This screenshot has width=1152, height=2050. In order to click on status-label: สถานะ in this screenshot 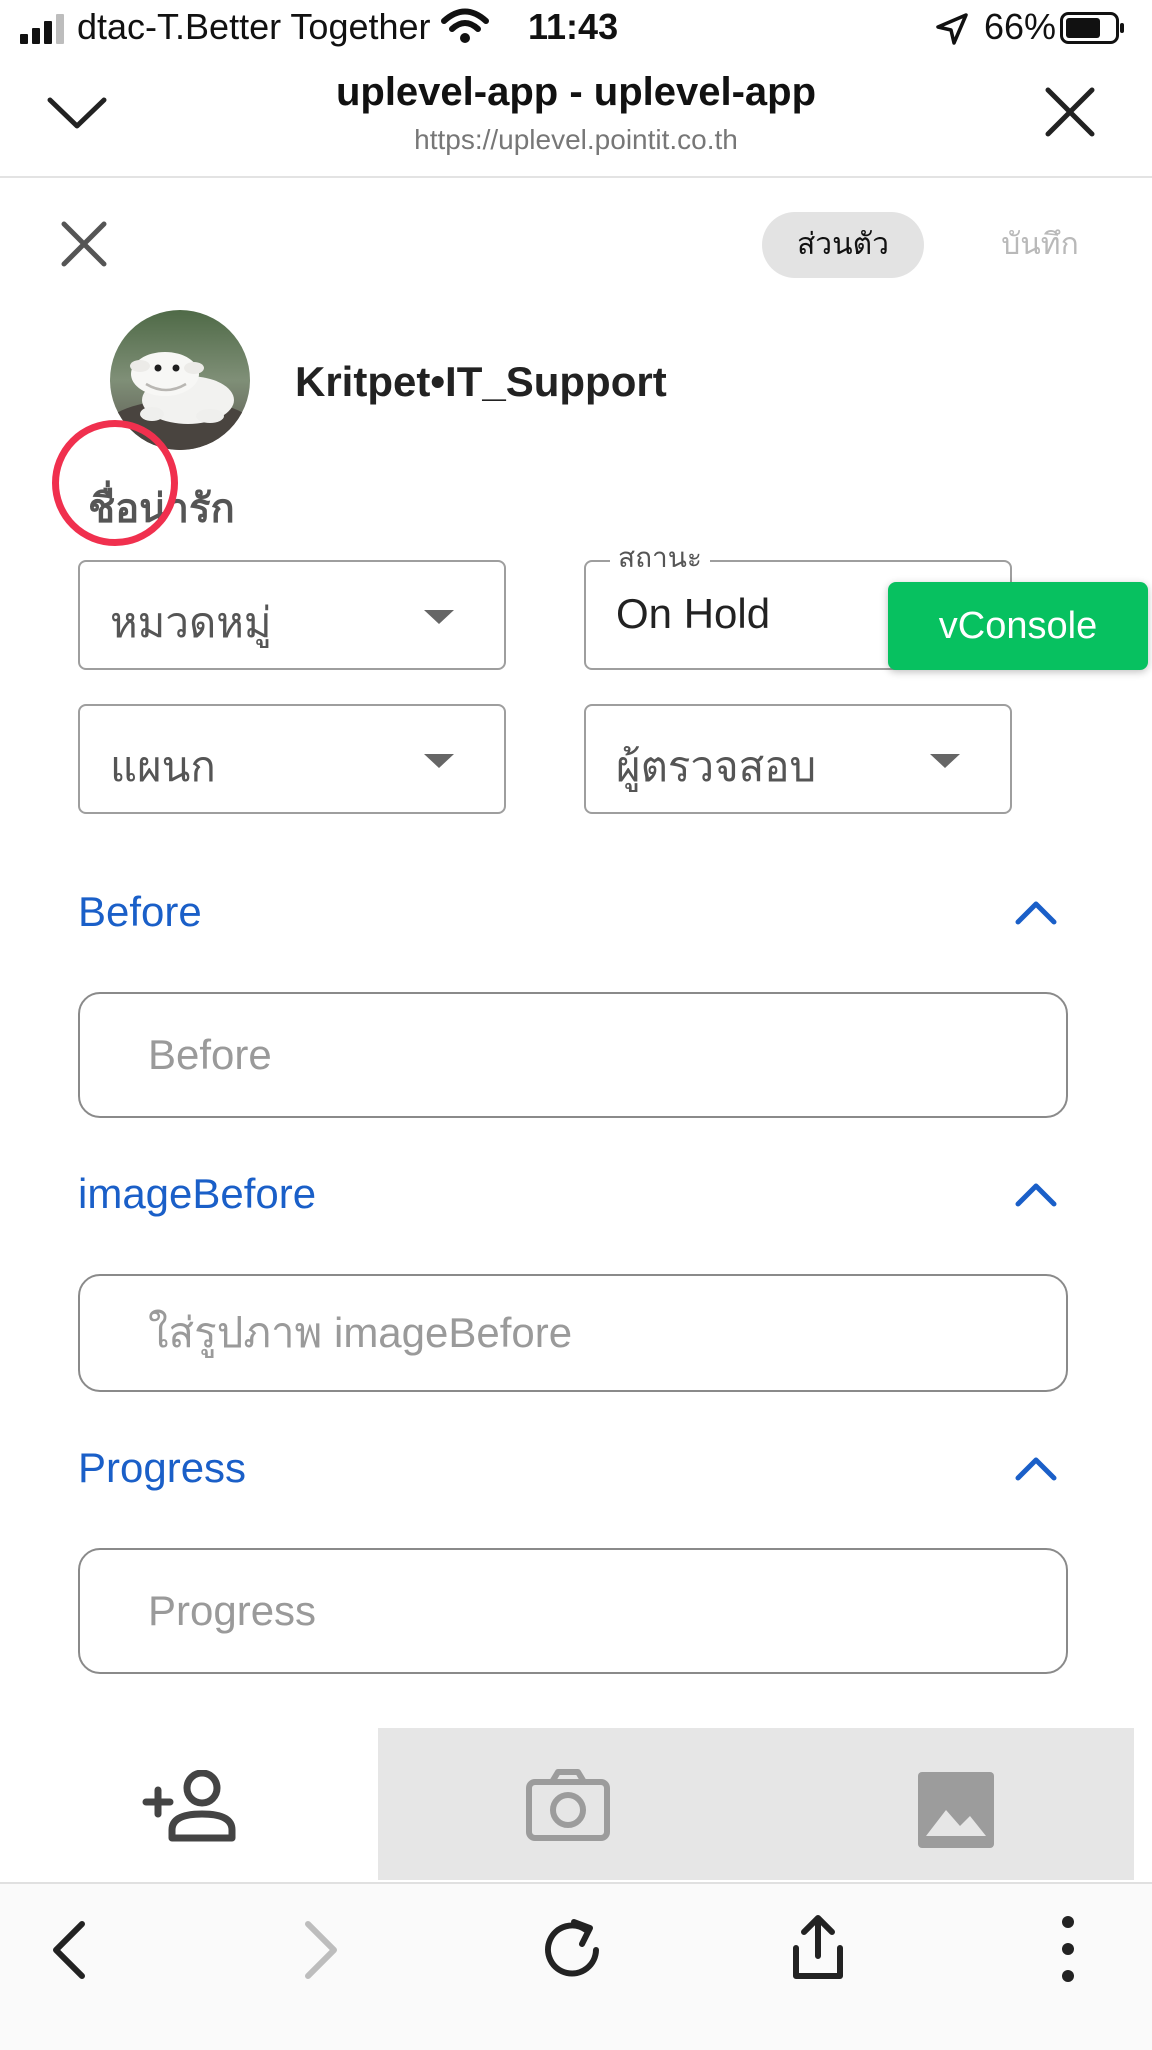, I will do `click(660, 558)`.